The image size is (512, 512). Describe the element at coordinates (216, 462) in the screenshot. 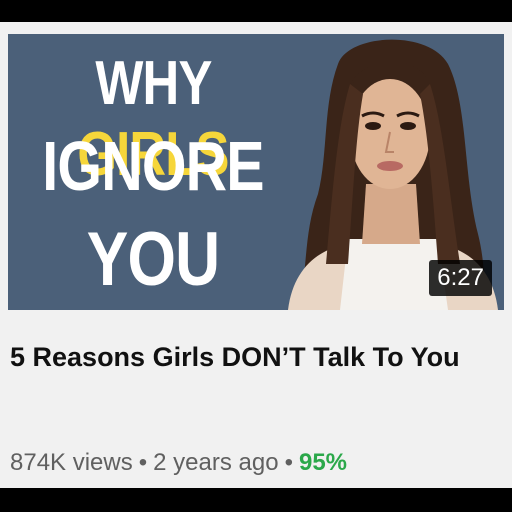

I see `upload-age: 2 years ago` at that location.